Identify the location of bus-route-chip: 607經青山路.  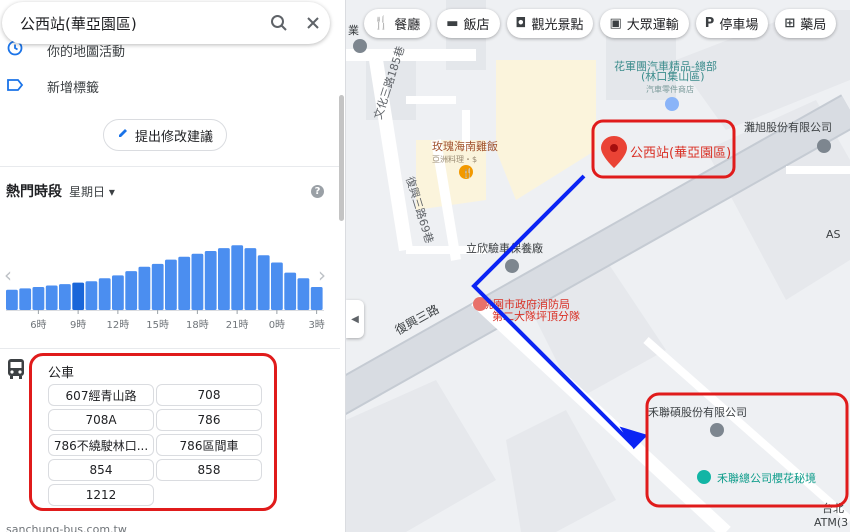
(101, 395).